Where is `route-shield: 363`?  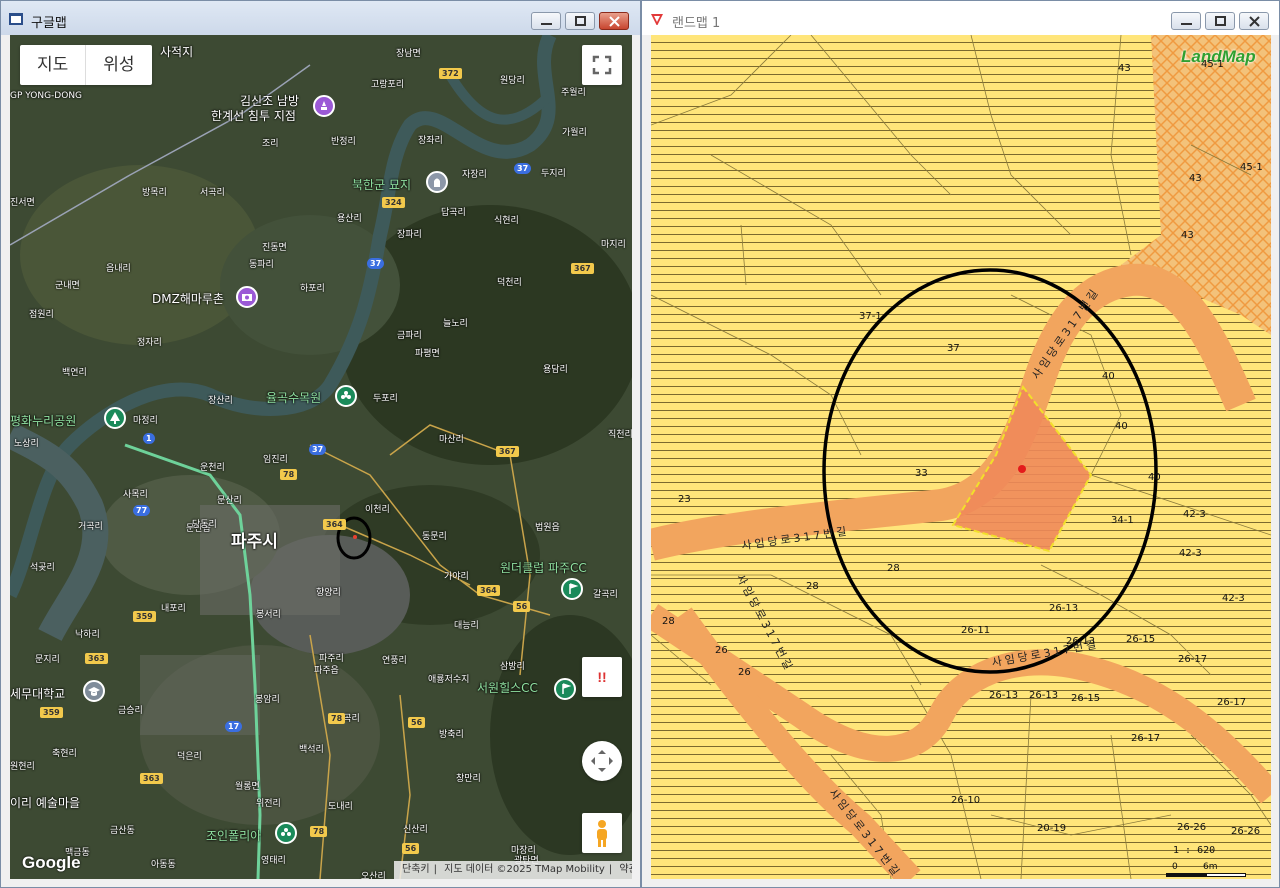
route-shield: 363 is located at coordinates (96, 658).